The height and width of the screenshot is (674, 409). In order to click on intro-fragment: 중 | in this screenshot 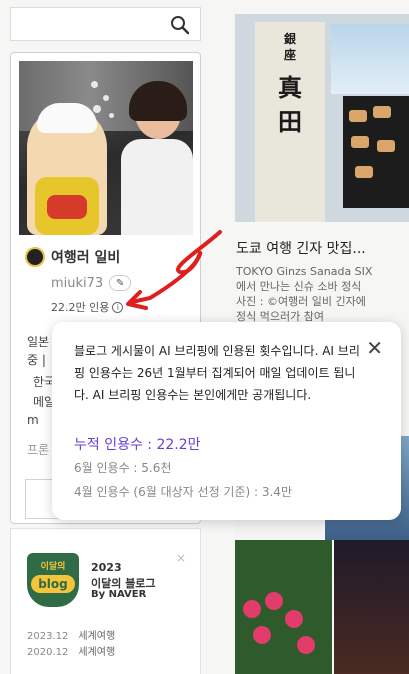, I will do `click(36, 360)`.